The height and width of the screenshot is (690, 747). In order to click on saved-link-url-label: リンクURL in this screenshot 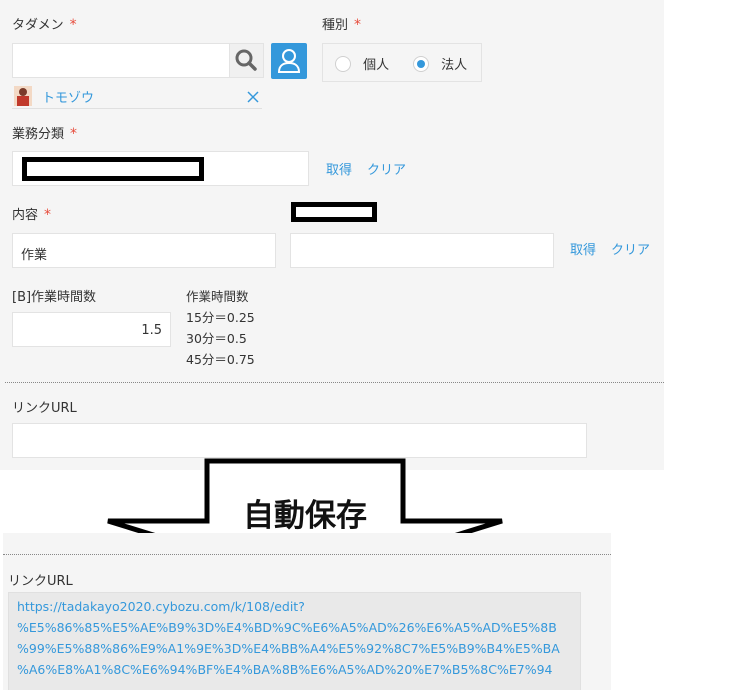, I will do `click(40, 581)`.